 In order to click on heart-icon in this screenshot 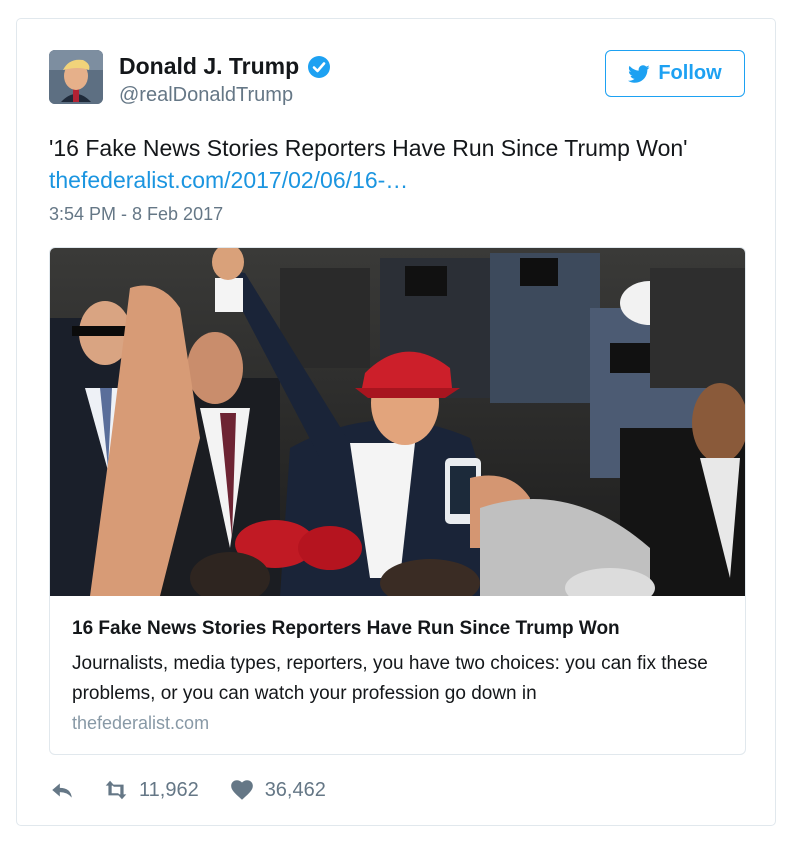, I will do `click(241, 790)`.